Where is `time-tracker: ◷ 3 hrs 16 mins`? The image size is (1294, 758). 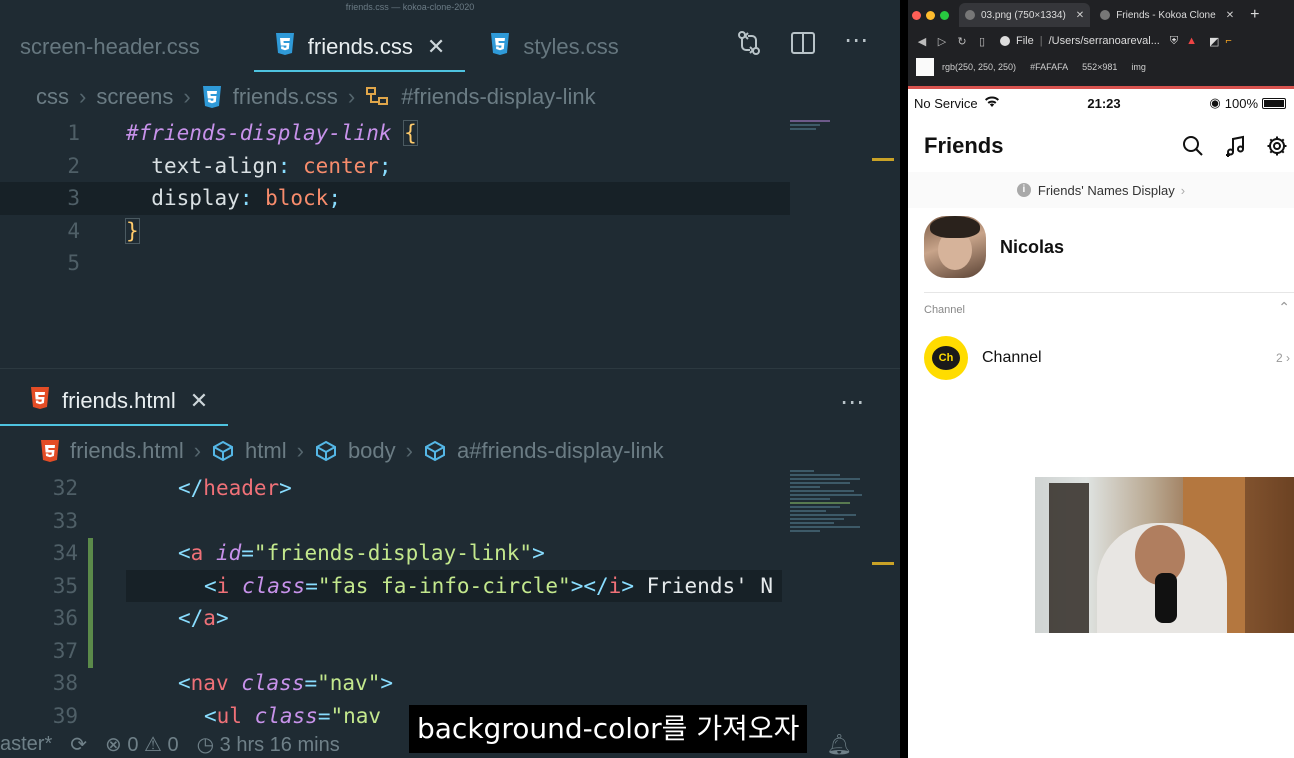
time-tracker: ◷ 3 hrs 16 mins is located at coordinates (268, 744).